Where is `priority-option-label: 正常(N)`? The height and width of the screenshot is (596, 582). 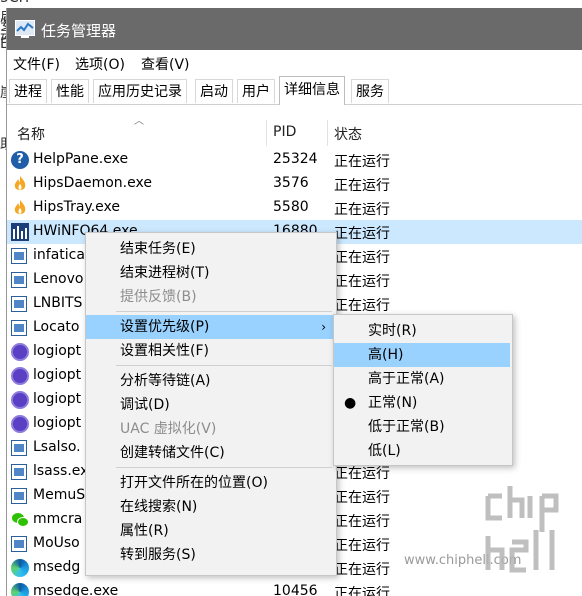
priority-option-label: 正常(N) is located at coordinates (393, 403).